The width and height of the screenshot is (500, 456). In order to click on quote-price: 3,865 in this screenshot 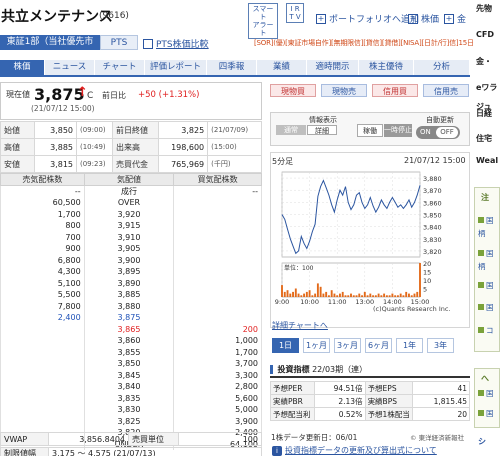, I will do `click(129, 329)`.